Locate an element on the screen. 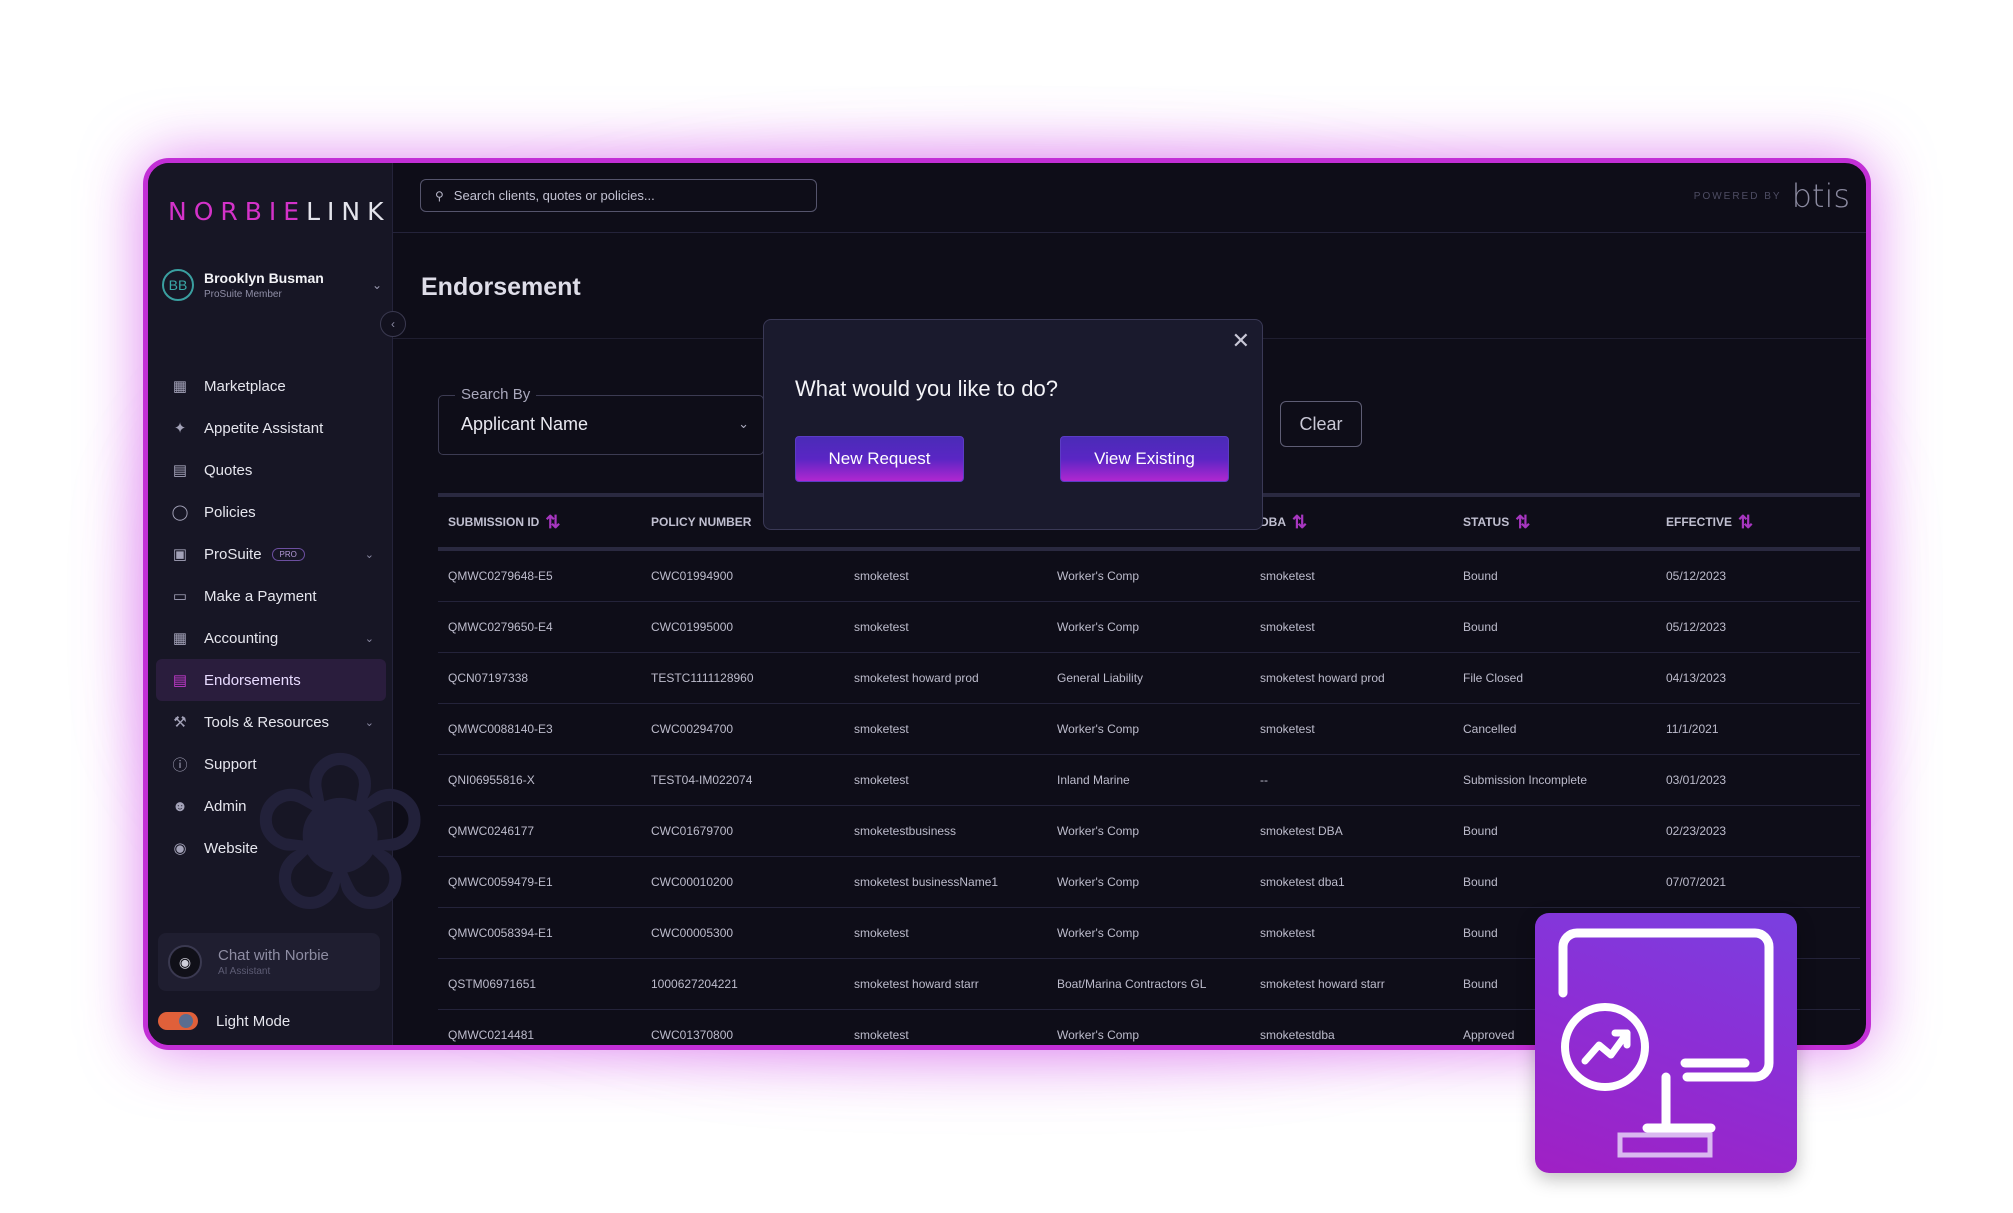 Image resolution: width=2013 pixels, height=1213 pixels. sidebar-item-endorsements: ▤ Endorsements is located at coordinates (271, 680).